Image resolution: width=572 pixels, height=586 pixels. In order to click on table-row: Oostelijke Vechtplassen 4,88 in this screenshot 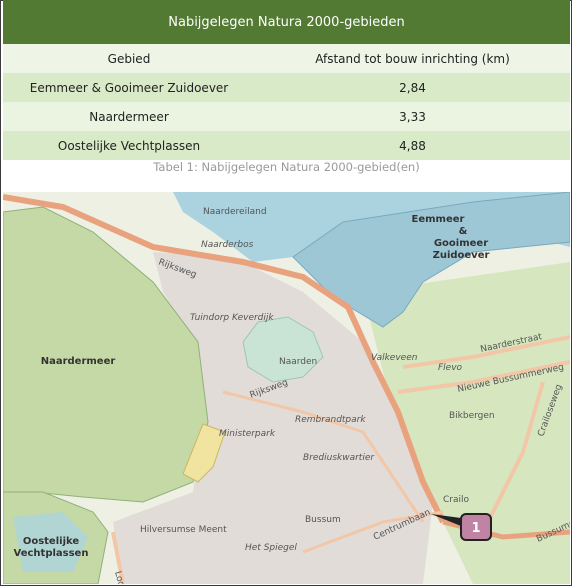, I will do `click(286, 145)`.